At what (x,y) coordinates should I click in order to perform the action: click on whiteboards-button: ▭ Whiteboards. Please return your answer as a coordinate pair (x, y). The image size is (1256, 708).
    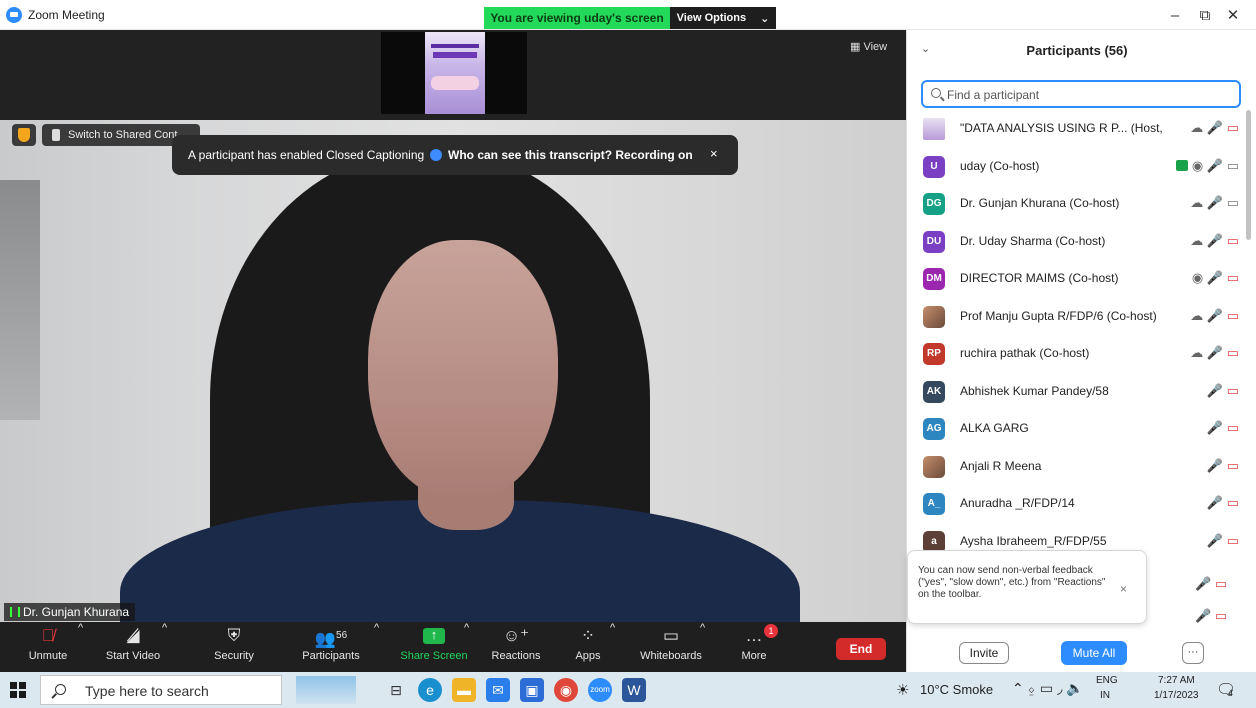
    Looking at the image, I should click on (671, 647).